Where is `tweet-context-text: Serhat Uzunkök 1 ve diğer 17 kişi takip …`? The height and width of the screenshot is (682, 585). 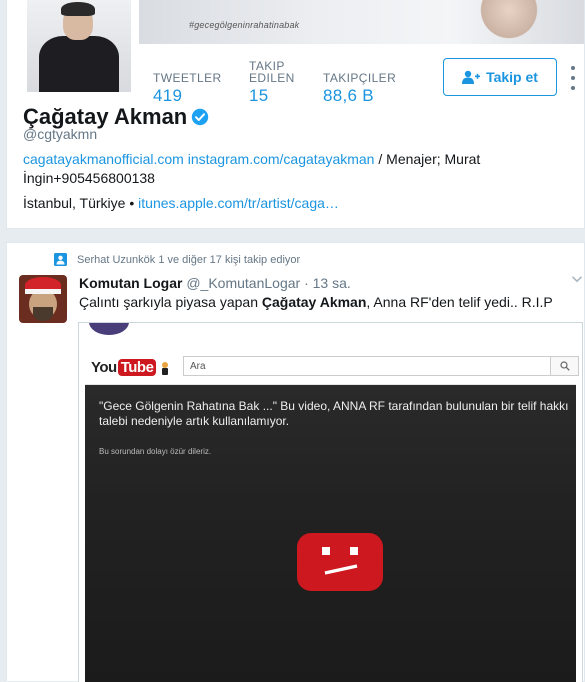 tweet-context-text: Serhat Uzunkök 1 ve diğer 17 kişi takip … is located at coordinates (189, 259).